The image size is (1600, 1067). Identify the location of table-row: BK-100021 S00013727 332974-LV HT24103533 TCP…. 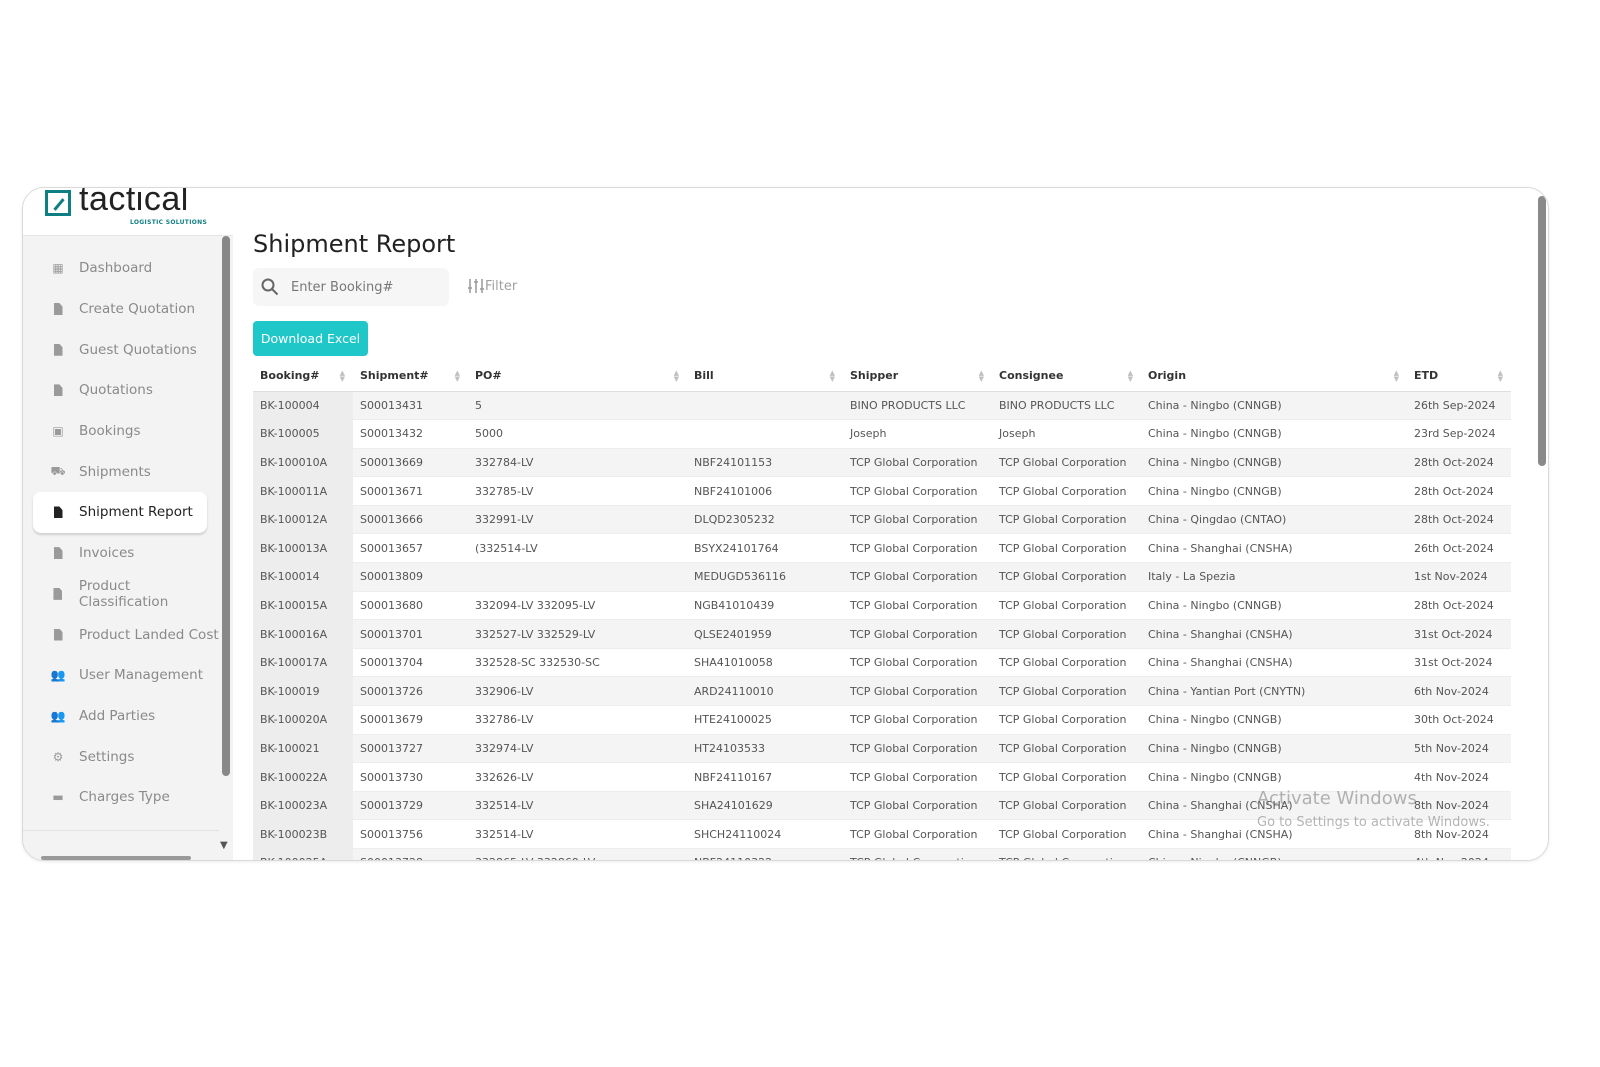
(882, 749).